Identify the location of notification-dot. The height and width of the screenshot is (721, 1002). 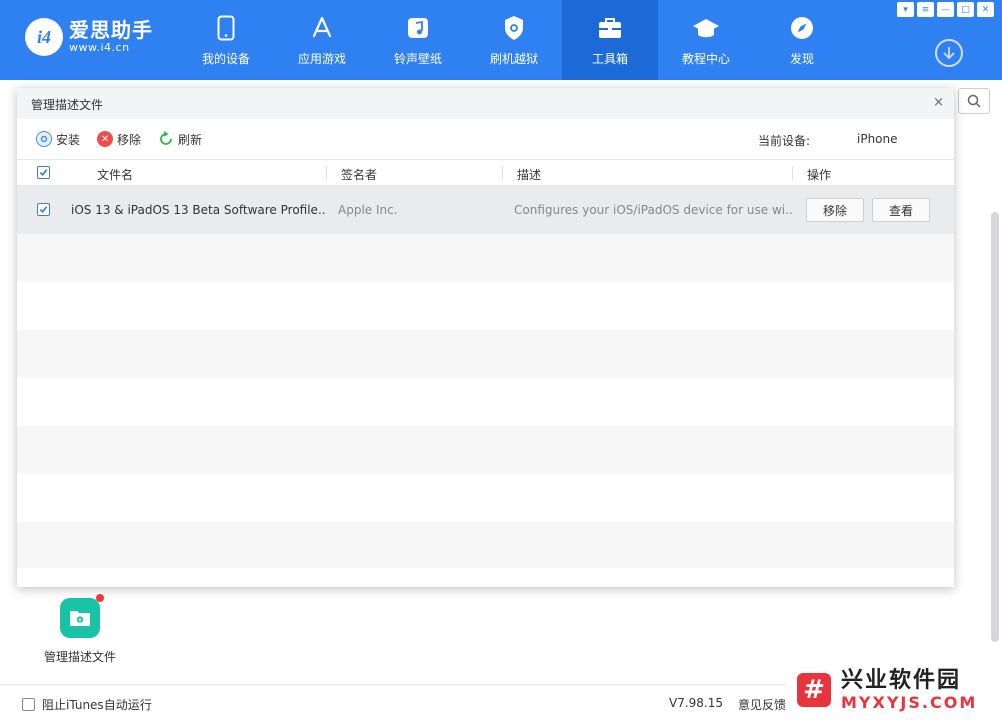
(100, 598).